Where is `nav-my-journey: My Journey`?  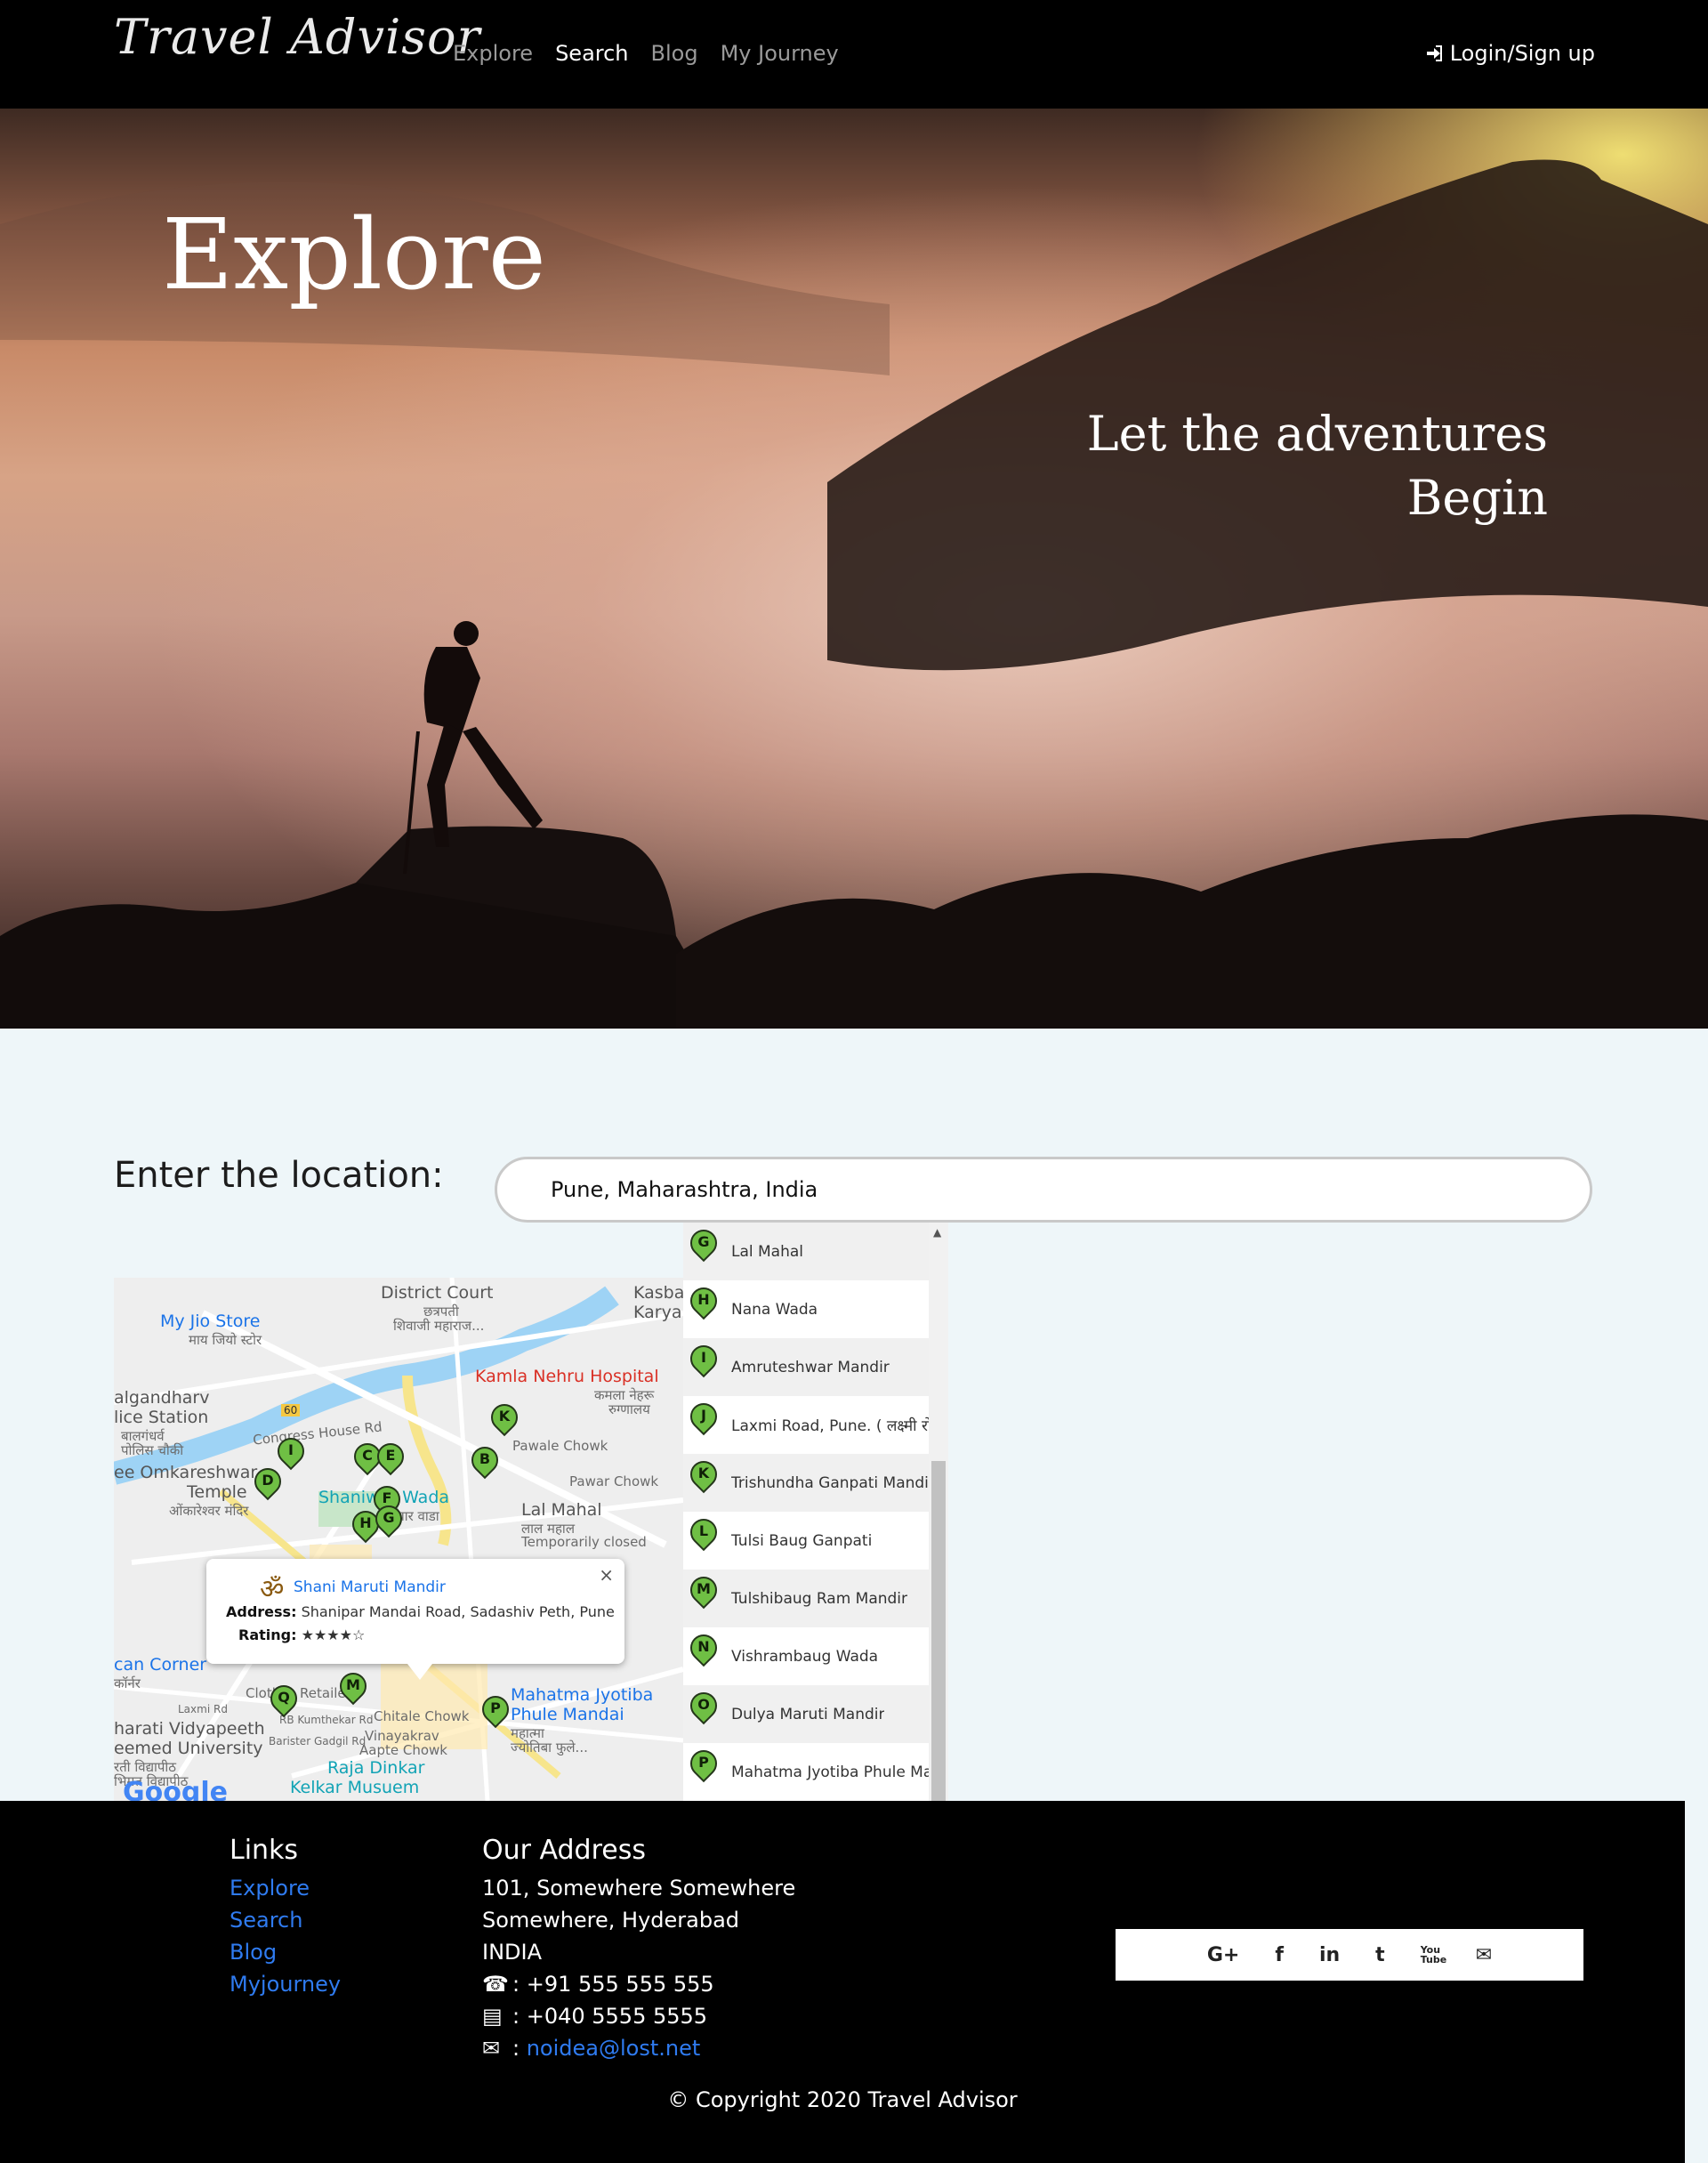 nav-my-journey: My Journey is located at coordinates (780, 53).